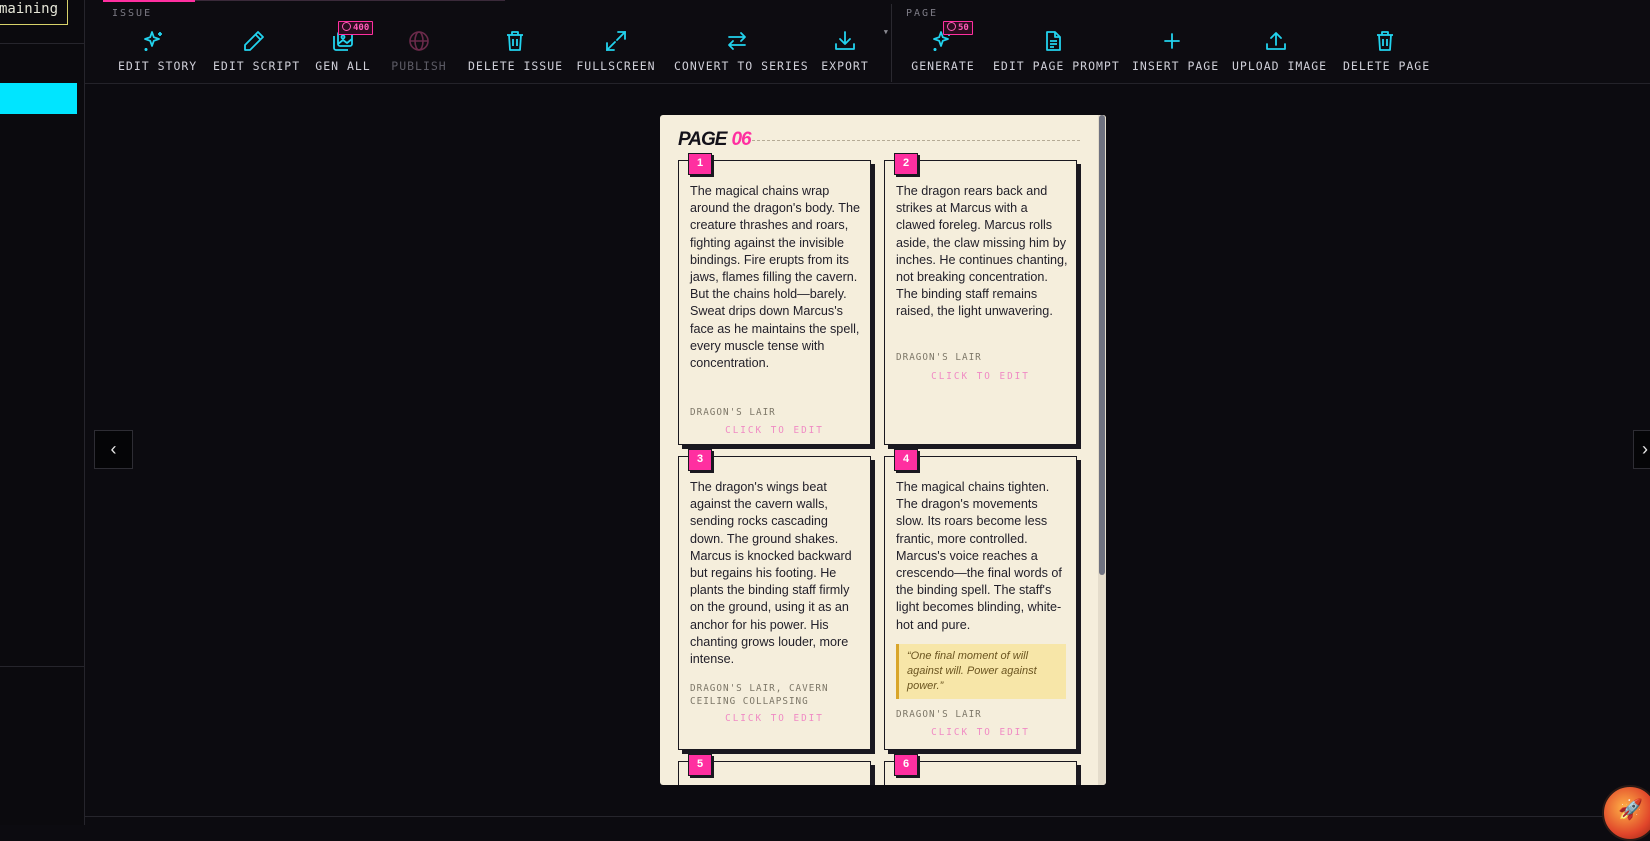 Image resolution: width=1650 pixels, height=841 pixels. I want to click on panel-number: 2, so click(906, 164).